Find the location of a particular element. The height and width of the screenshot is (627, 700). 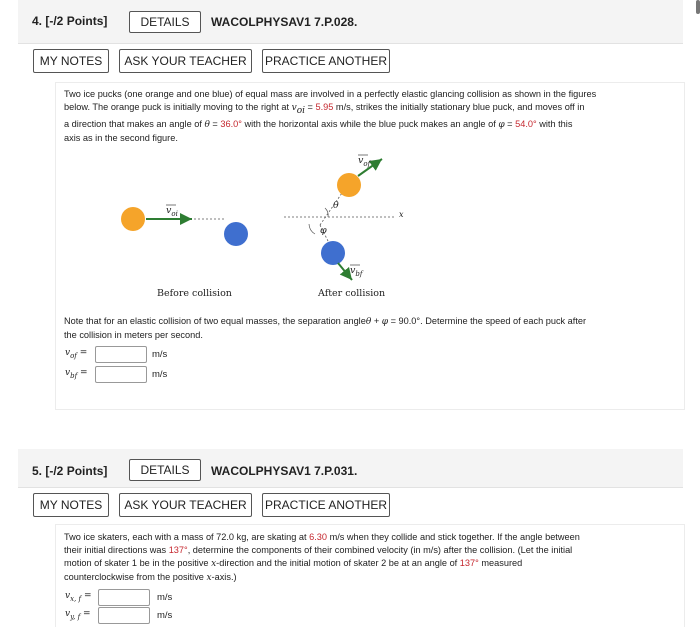

v-yf-input is located at coordinates (124, 615).